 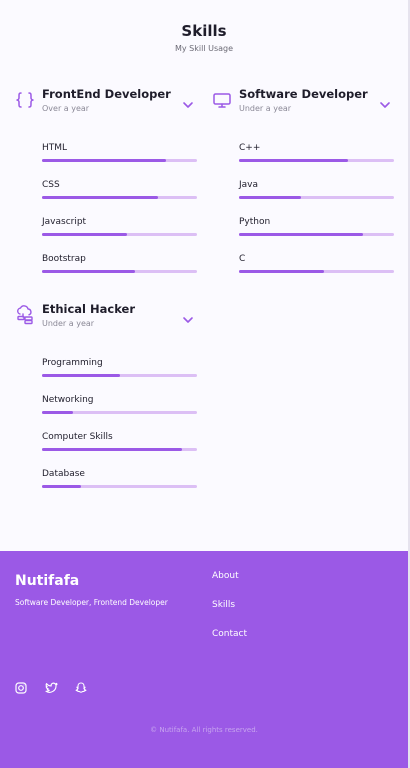 I want to click on footer-brand: Nutifafa, so click(x=47, y=581).